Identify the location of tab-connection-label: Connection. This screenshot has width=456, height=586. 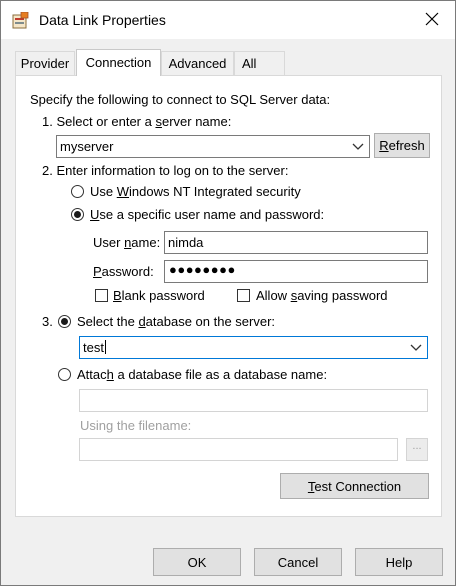
(118, 62).